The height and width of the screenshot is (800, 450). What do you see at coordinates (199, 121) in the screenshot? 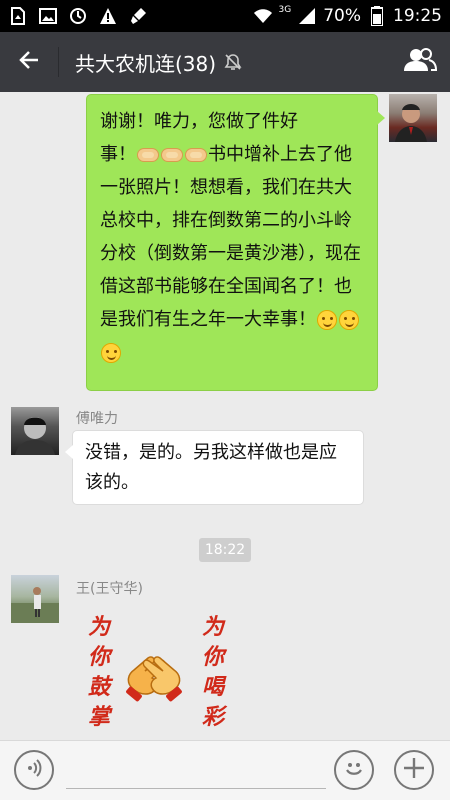
I see `message-text-line1: 谢谢！唯力，您做了件好` at bounding box center [199, 121].